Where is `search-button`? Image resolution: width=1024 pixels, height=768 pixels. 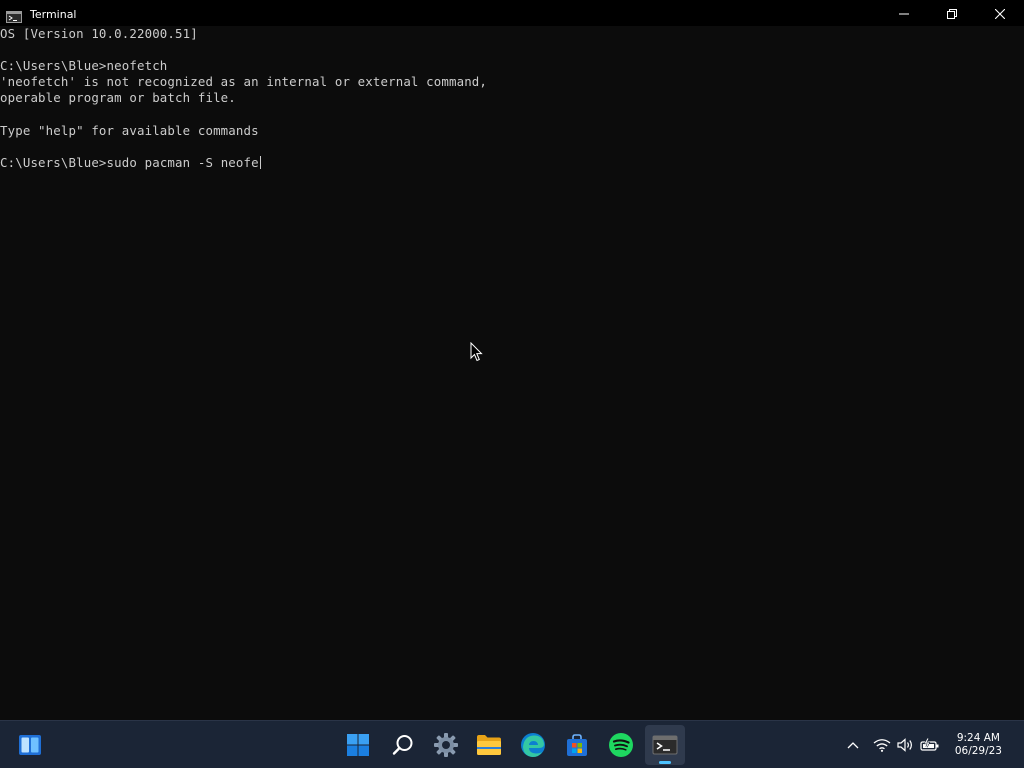
search-button is located at coordinates (403, 745).